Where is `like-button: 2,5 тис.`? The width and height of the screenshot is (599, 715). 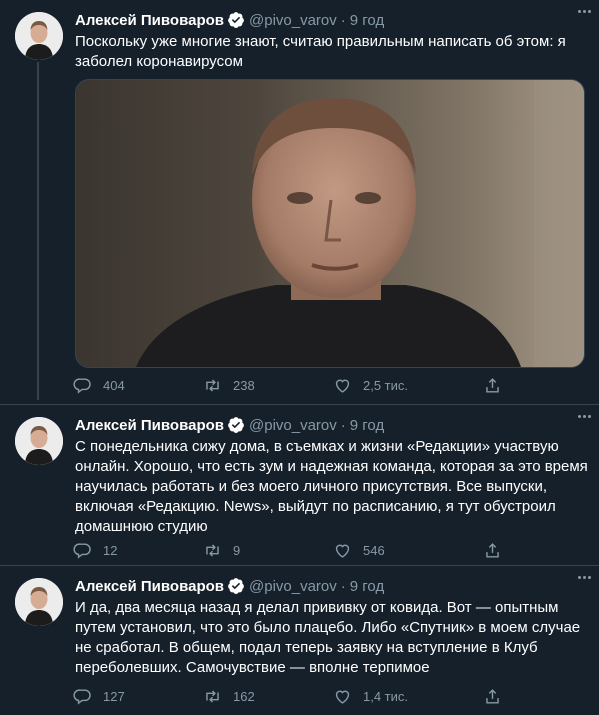
like-button: 2,5 тис. is located at coordinates (370, 385).